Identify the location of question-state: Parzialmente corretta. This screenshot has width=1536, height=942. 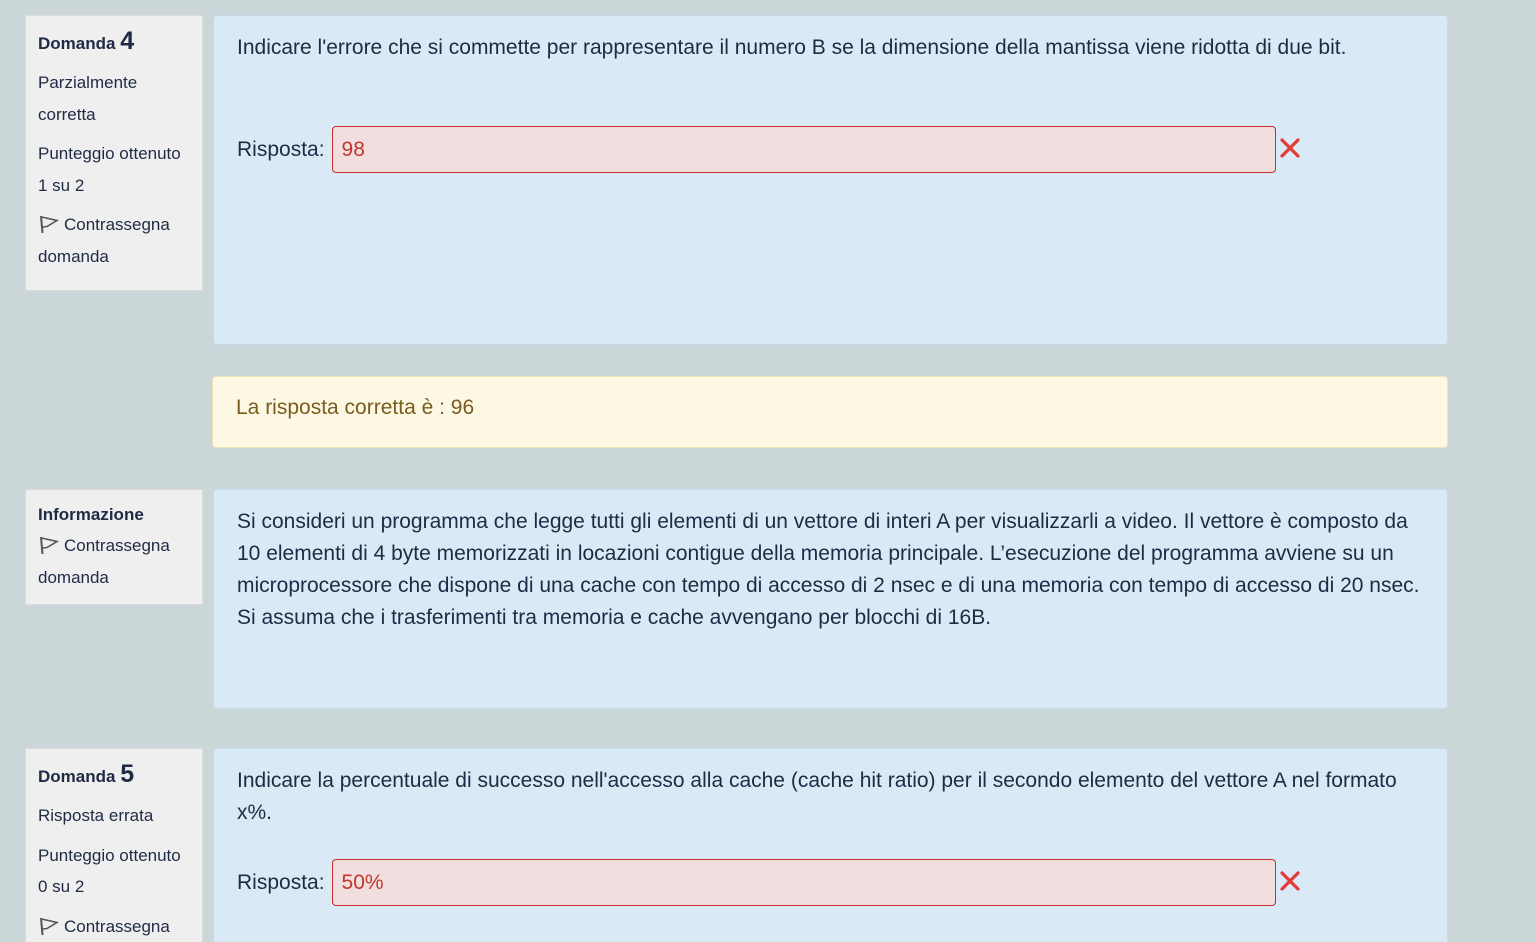
(88, 98).